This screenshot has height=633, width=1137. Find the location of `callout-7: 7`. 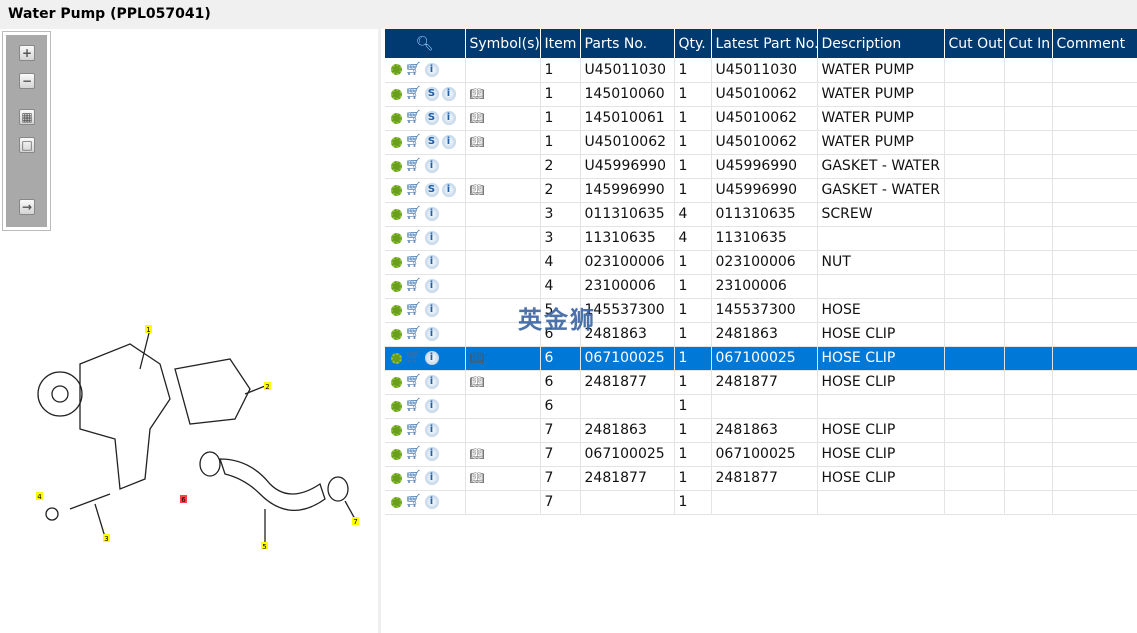

callout-7: 7 is located at coordinates (355, 522).